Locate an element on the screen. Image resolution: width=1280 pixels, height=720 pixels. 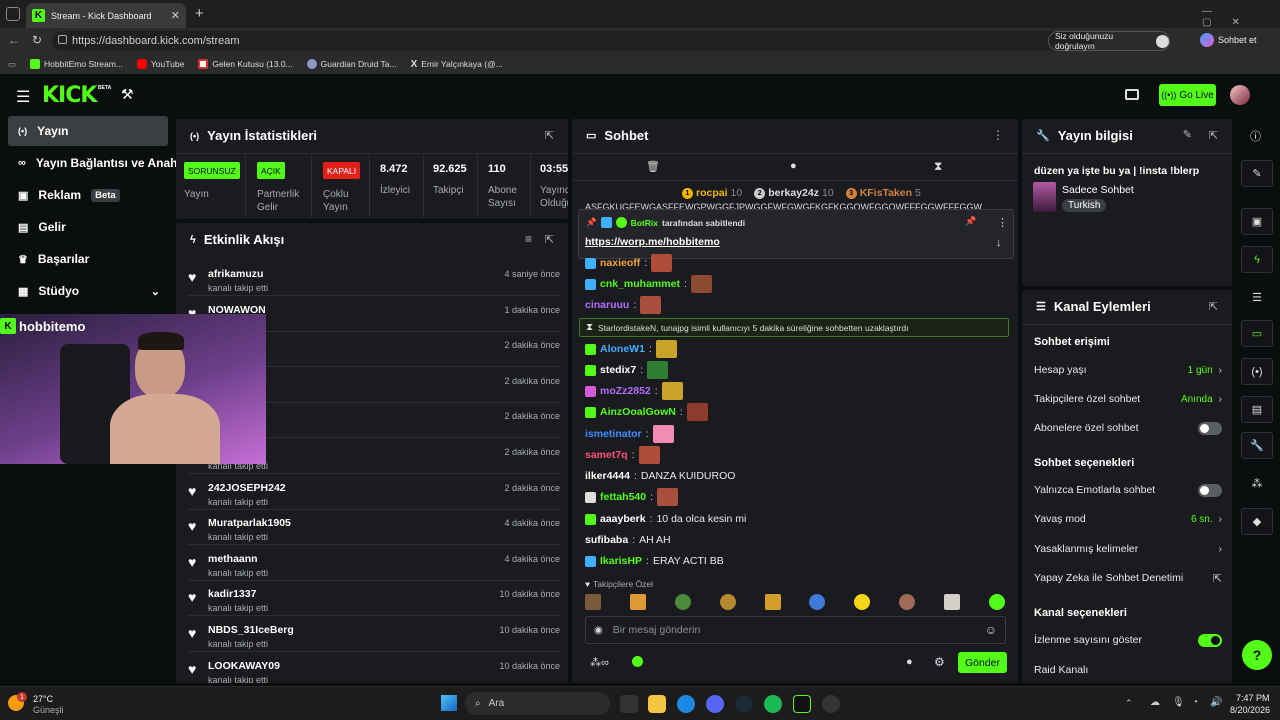
activity-username: NBDS_31IceBerg is located at coordinates (251, 630).